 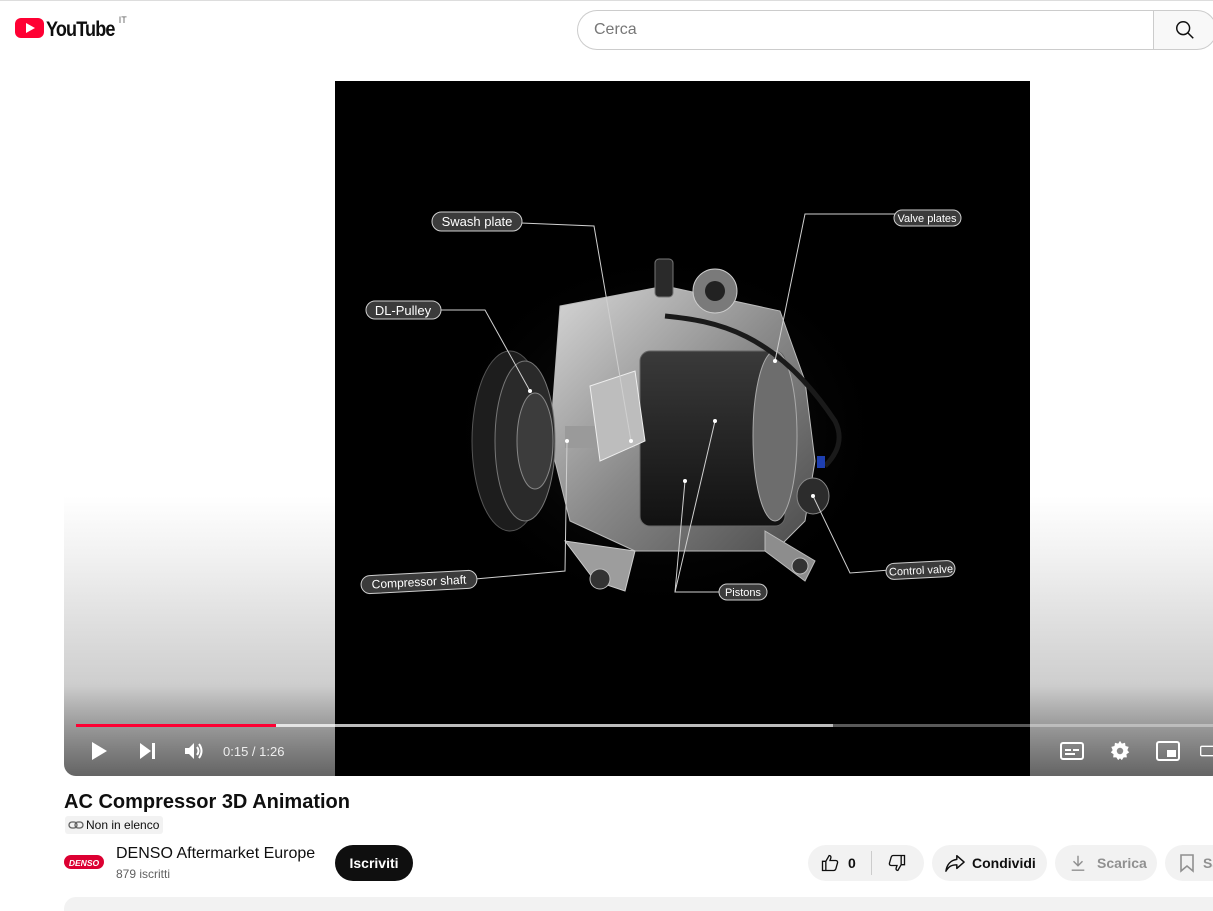 What do you see at coordinates (123, 825) in the screenshot?
I see `visibility-label: Non in elenco` at bounding box center [123, 825].